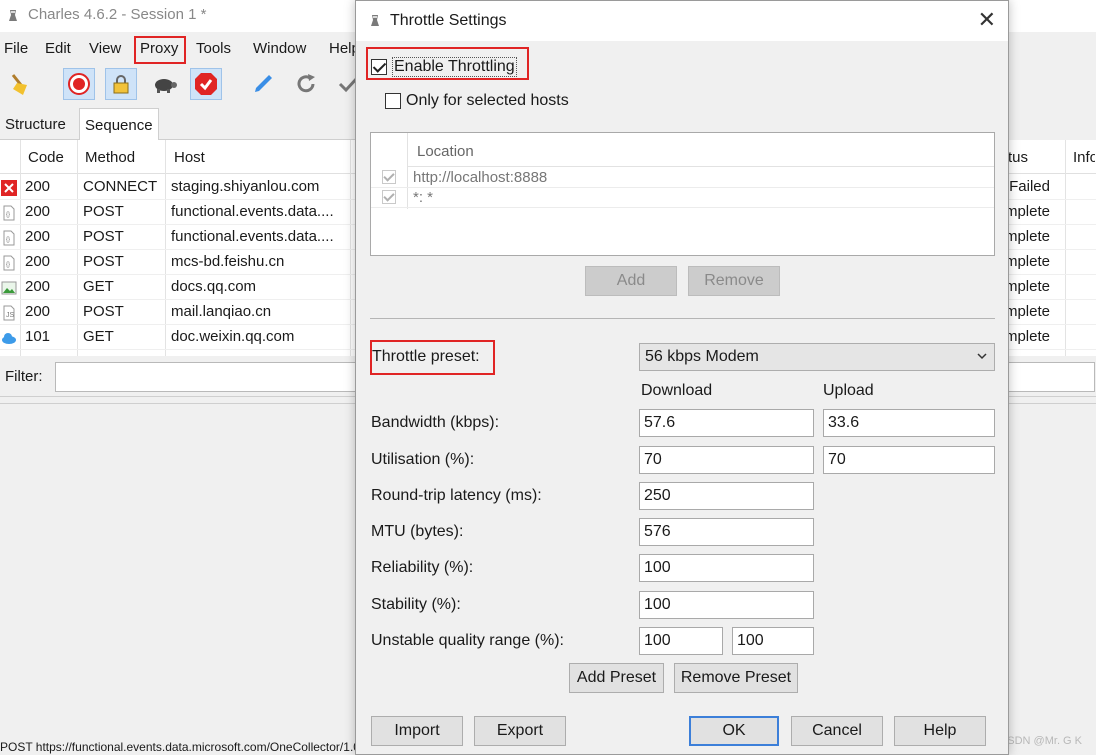  Describe the element at coordinates (9, 188) in the screenshot. I see `error-icon` at that location.